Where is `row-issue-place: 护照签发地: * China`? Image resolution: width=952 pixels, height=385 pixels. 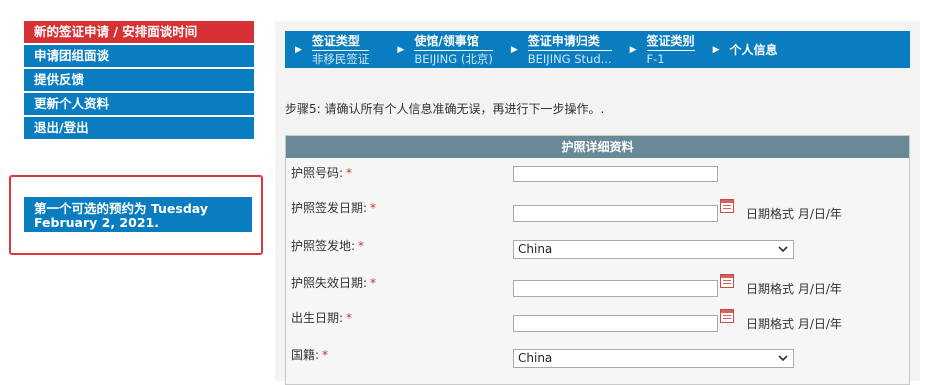
row-issue-place: 护照签发地: * China is located at coordinates (597, 252).